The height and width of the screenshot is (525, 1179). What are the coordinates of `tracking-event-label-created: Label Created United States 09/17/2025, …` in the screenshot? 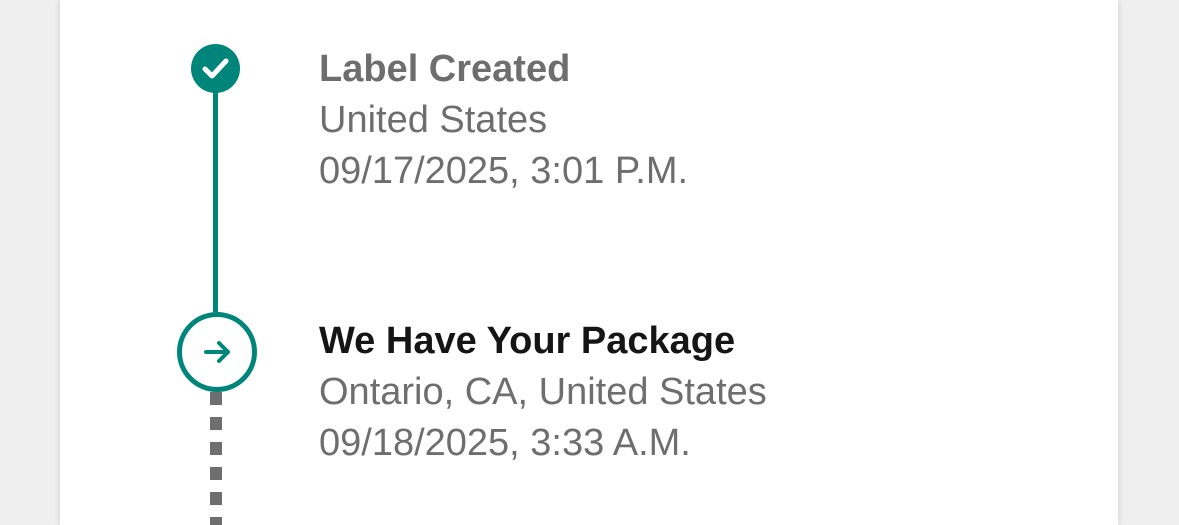 It's located at (503, 122).